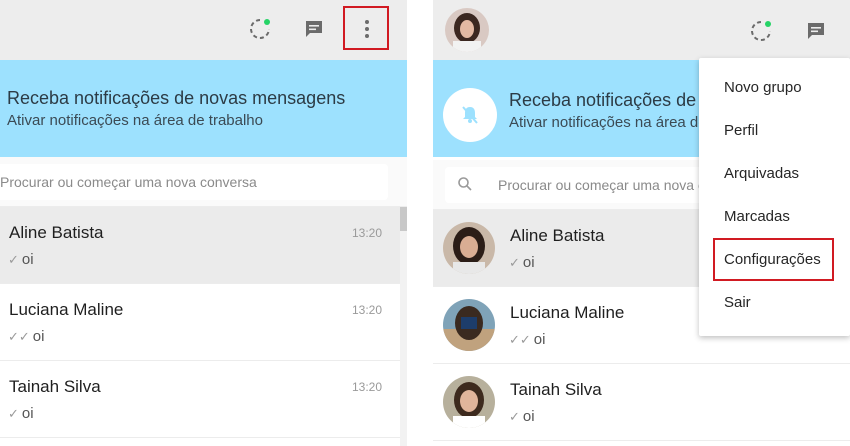 The height and width of the screenshot is (446, 850). Describe the element at coordinates (601, 185) in the screenshot. I see `search-placeholder: Procurar ou começar uma nova c` at that location.